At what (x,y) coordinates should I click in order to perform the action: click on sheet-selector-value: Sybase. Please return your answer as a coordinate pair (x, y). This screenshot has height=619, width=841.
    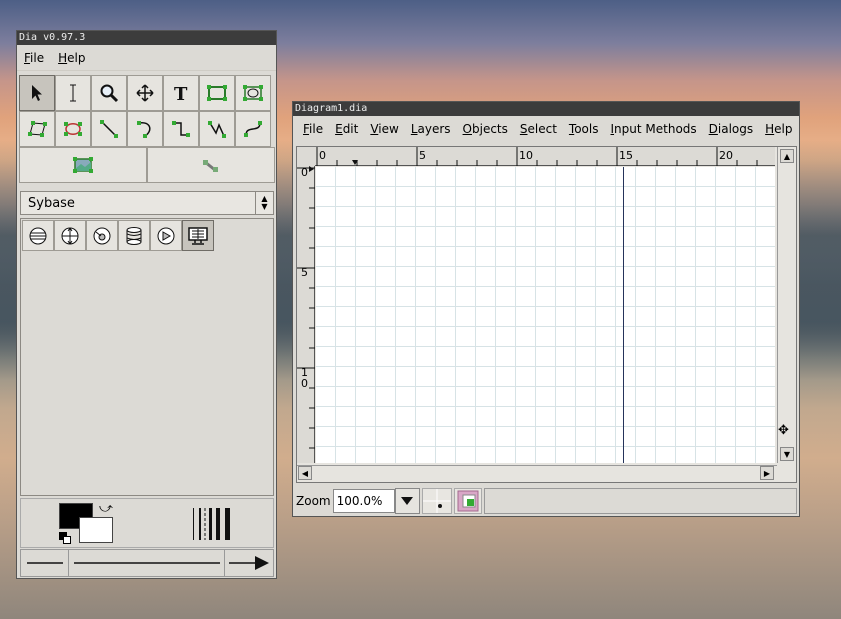
    Looking at the image, I should click on (51, 203).